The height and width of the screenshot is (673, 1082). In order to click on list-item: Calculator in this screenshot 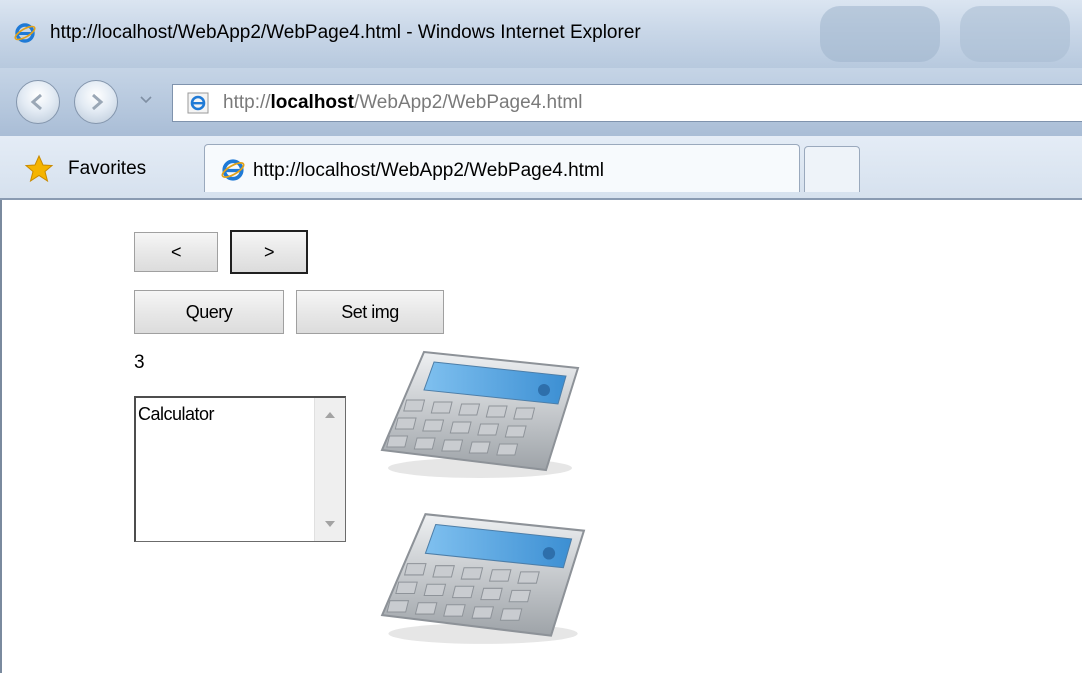, I will do `click(176, 414)`.